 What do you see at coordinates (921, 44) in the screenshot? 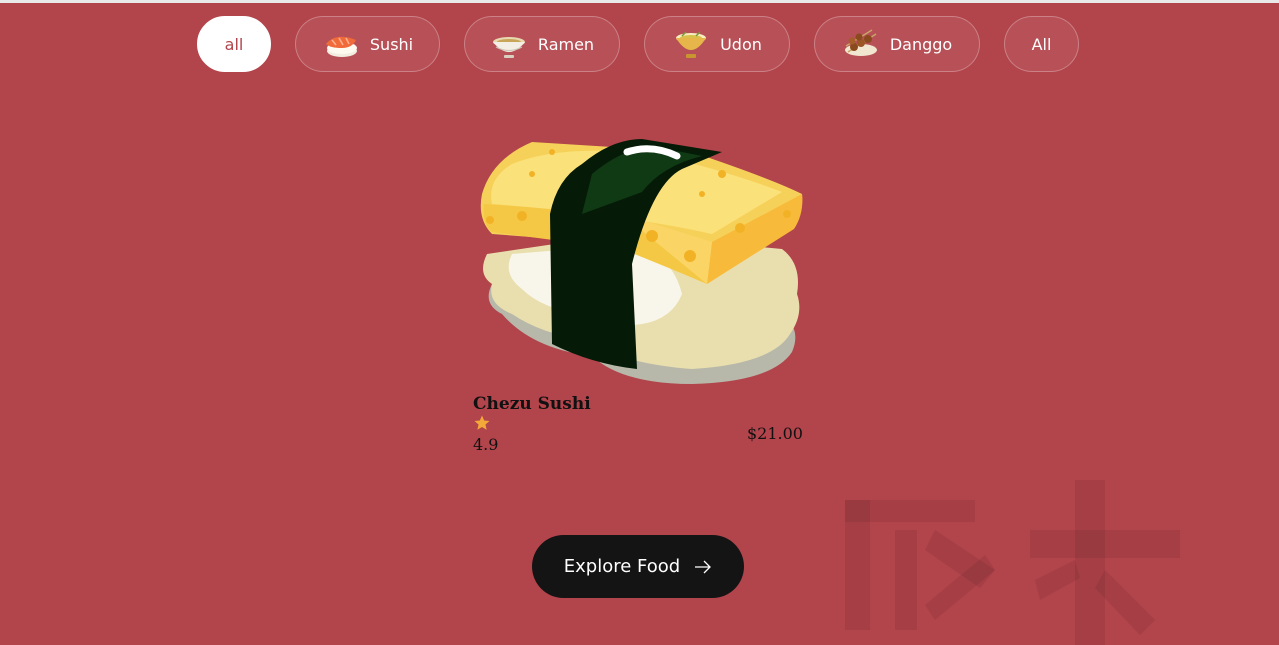
I see `filter-chip-label: Danggo` at bounding box center [921, 44].